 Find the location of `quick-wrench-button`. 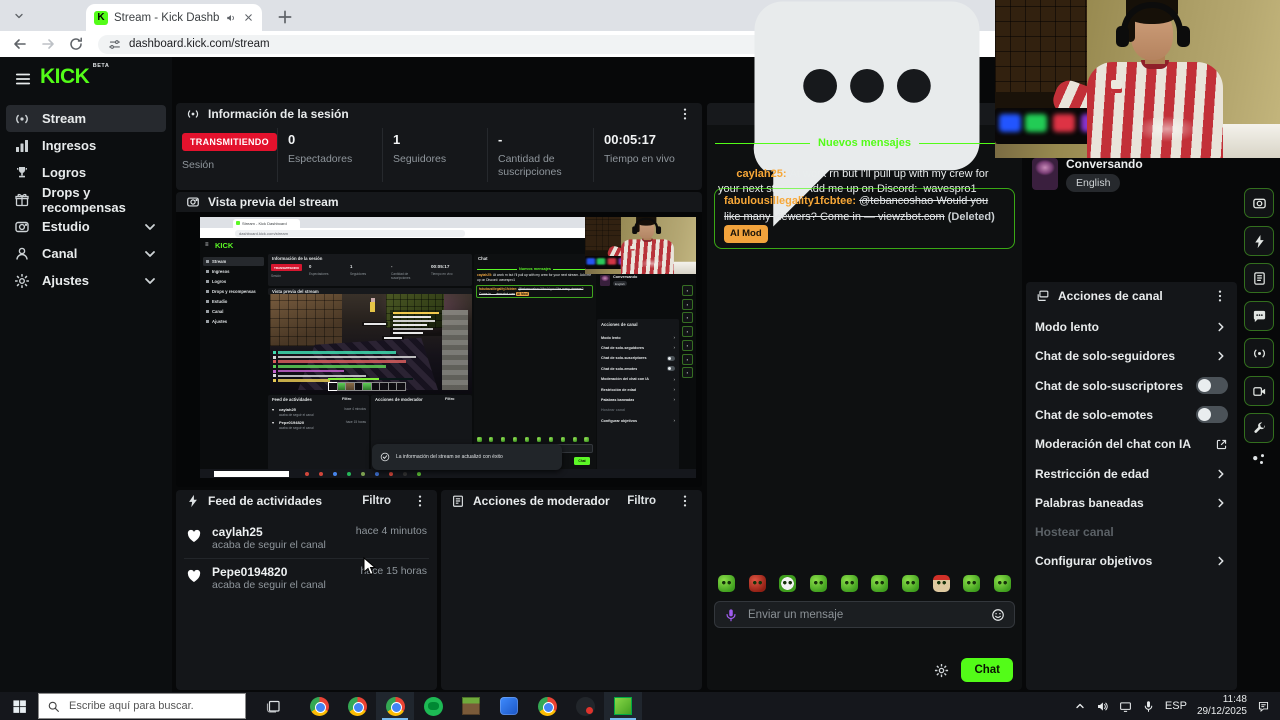

quick-wrench-button is located at coordinates (1259, 428).